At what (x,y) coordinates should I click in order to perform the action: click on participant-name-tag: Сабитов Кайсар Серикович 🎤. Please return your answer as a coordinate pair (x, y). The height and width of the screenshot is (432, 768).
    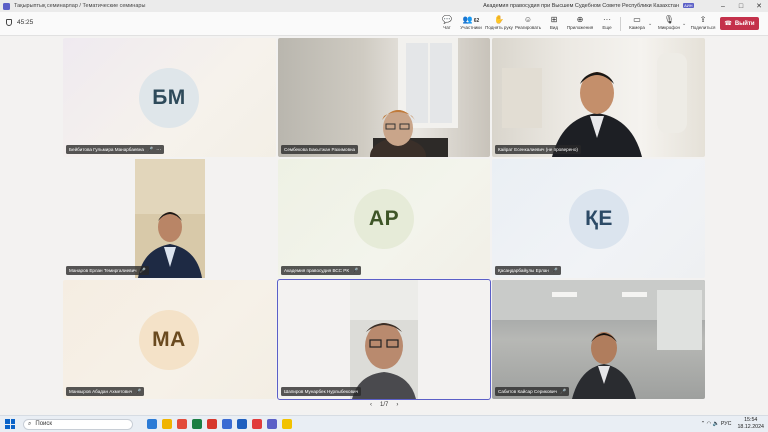
    Looking at the image, I should click on (532, 391).